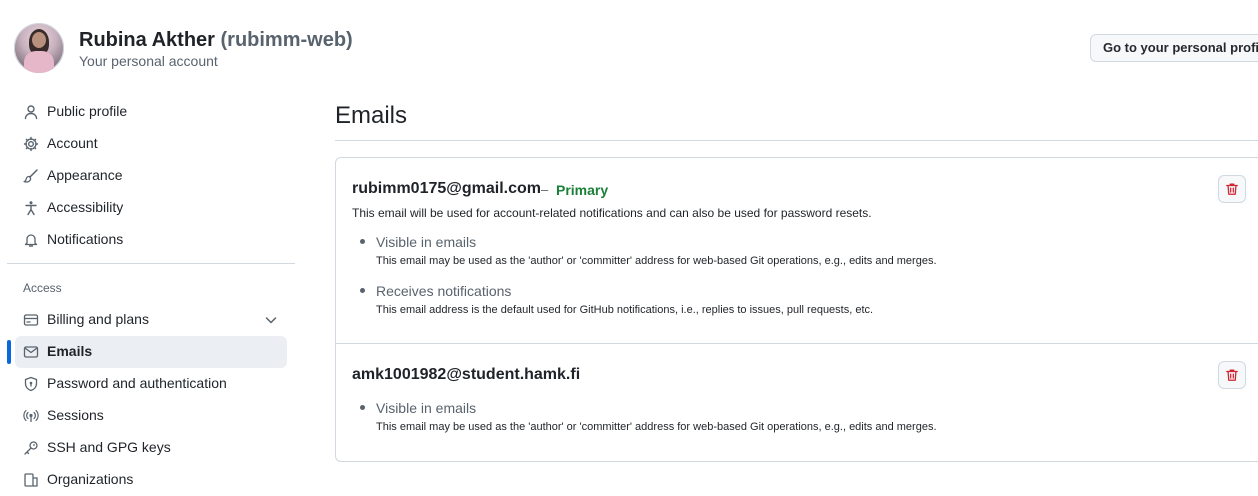 The image size is (1258, 496). Describe the element at coordinates (271, 320) in the screenshot. I see `chevron-down-icon` at that location.